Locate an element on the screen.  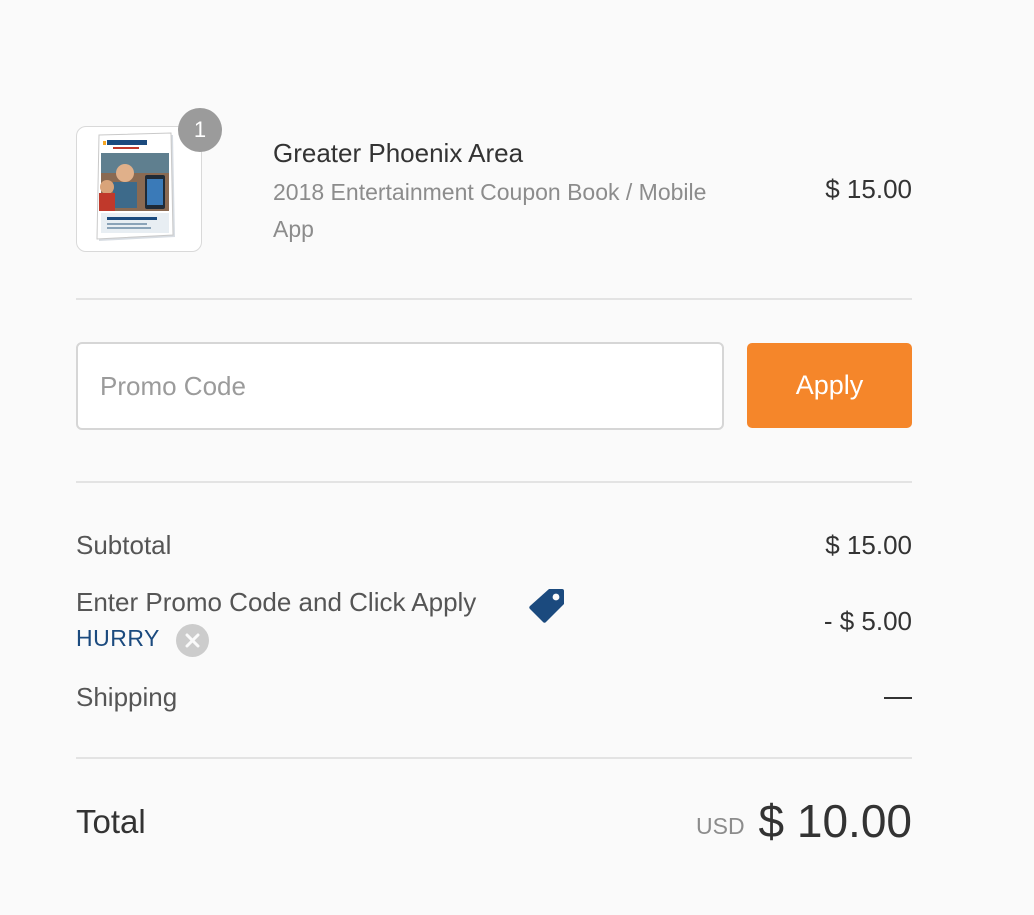
shipping-label: Shipping is located at coordinates (127, 697).